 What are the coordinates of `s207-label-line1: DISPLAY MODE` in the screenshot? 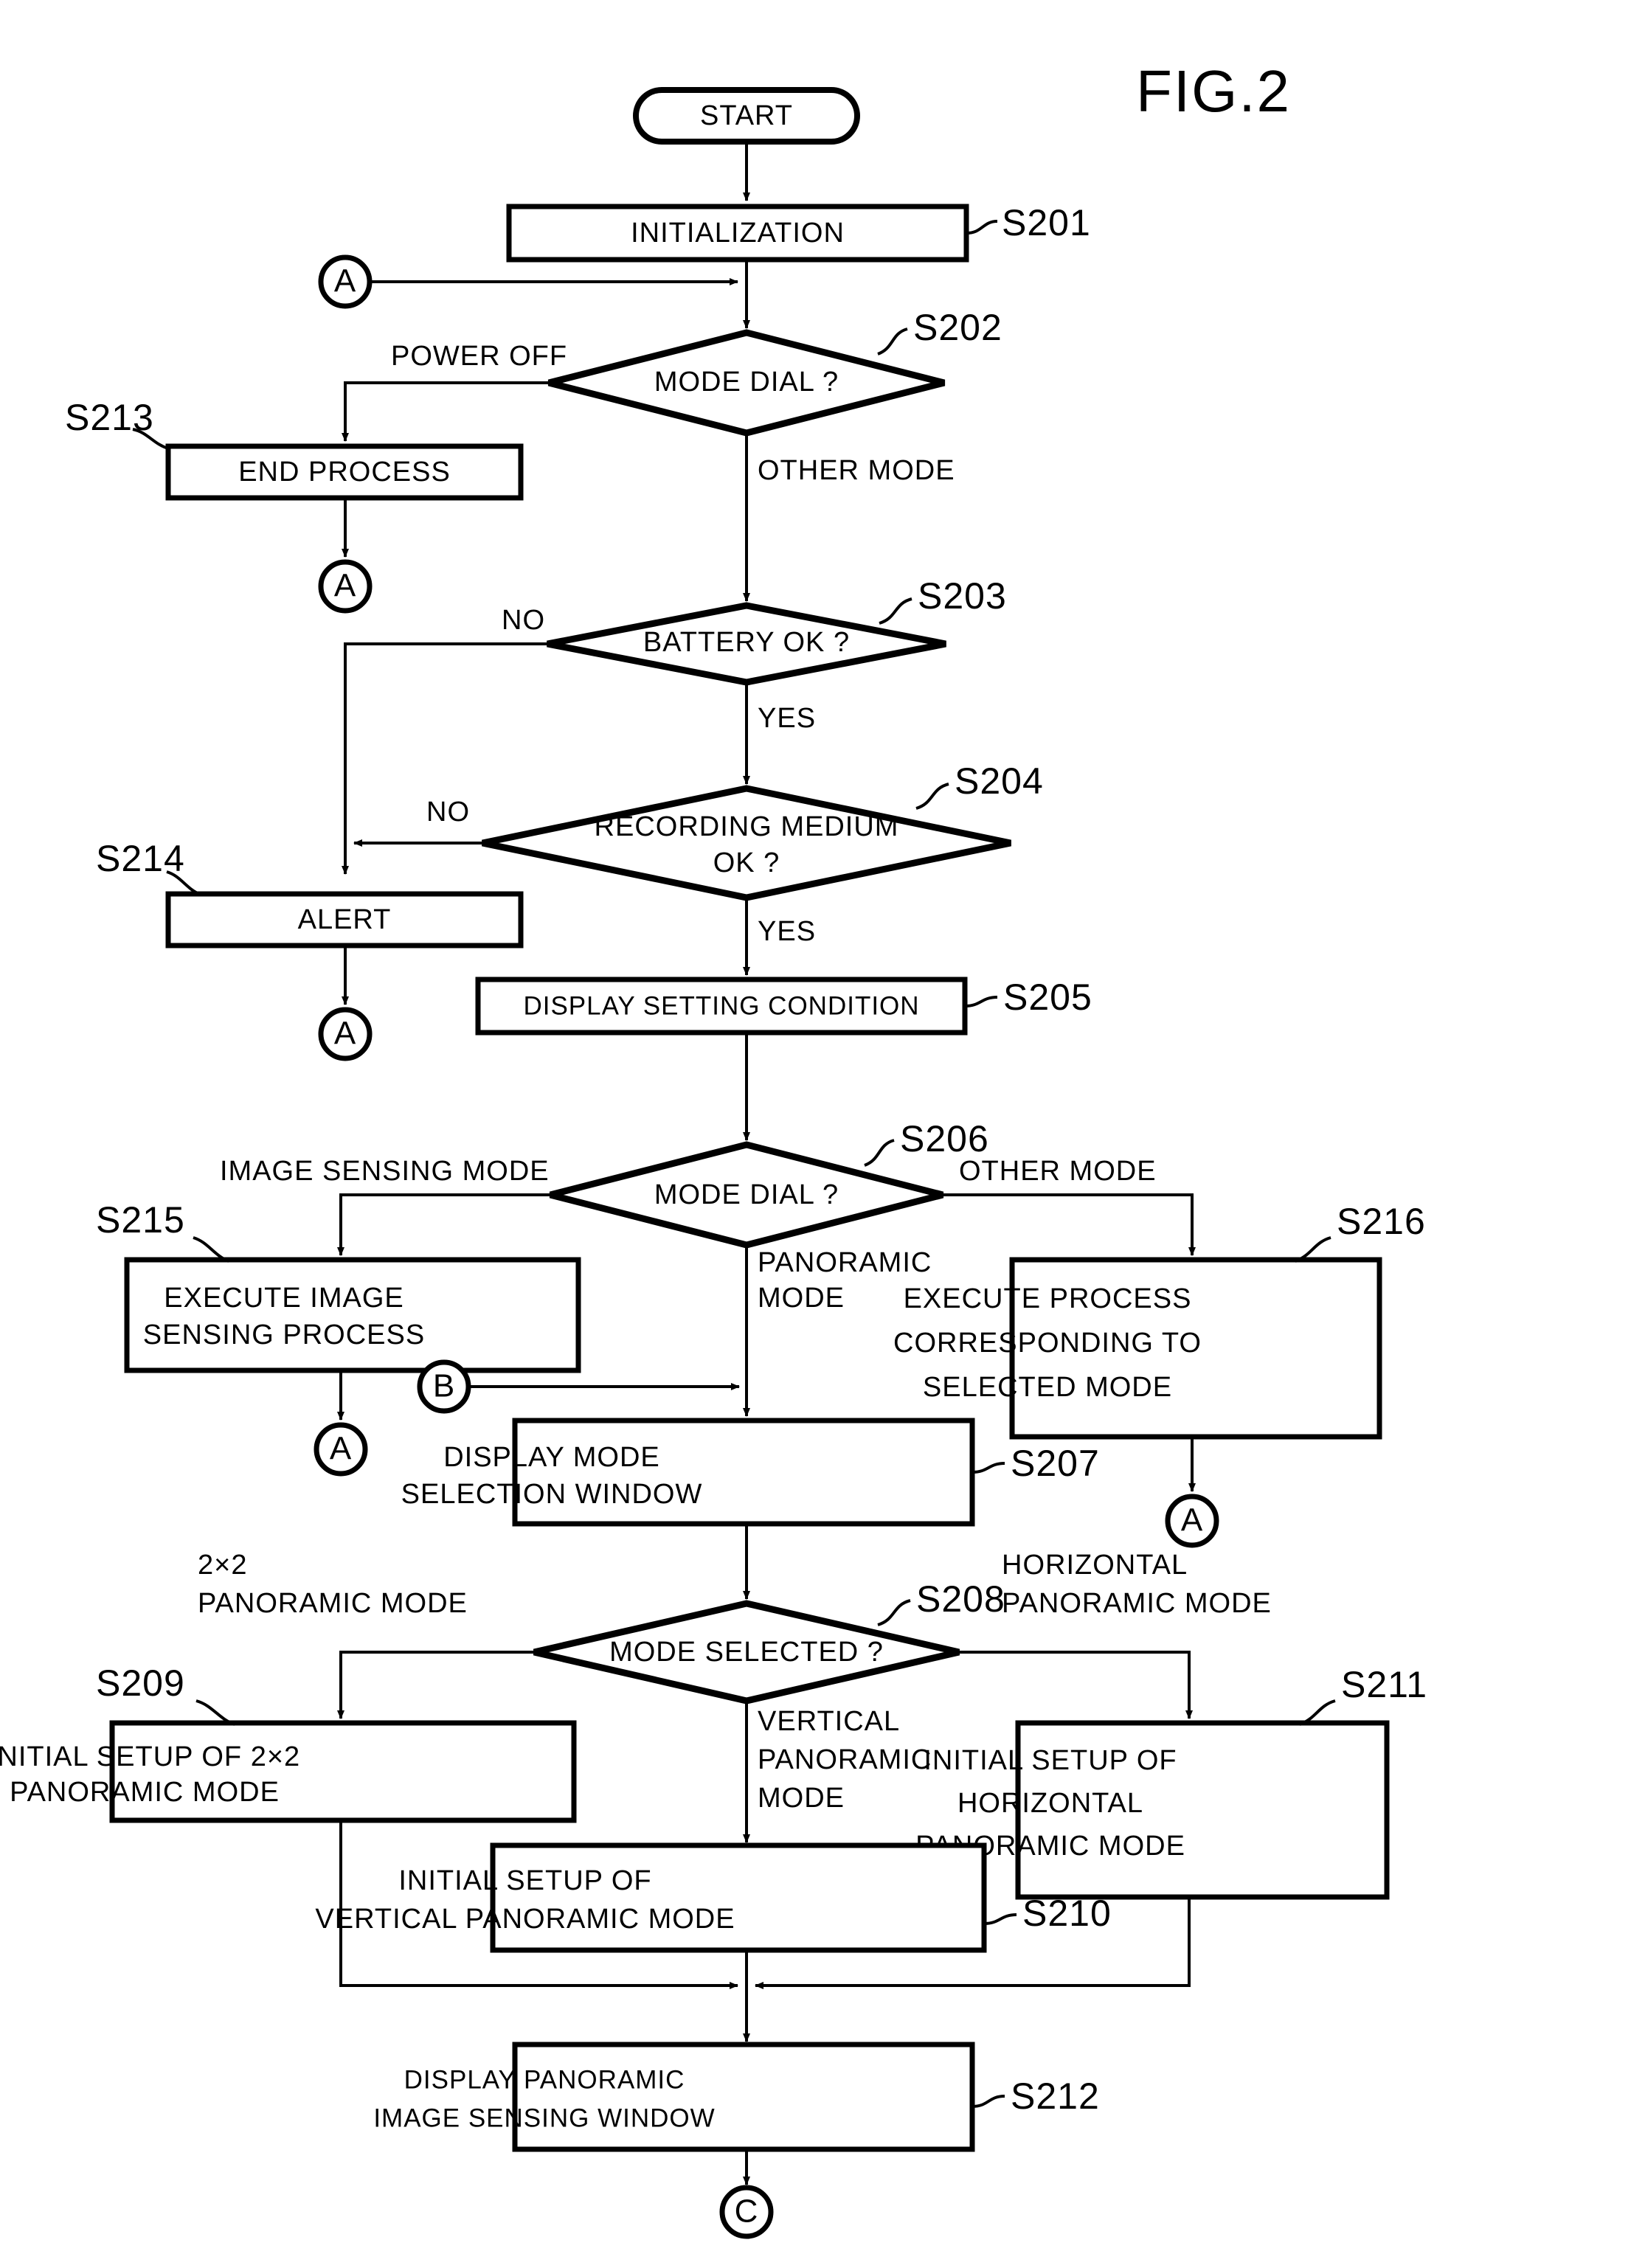 It's located at (551, 1457).